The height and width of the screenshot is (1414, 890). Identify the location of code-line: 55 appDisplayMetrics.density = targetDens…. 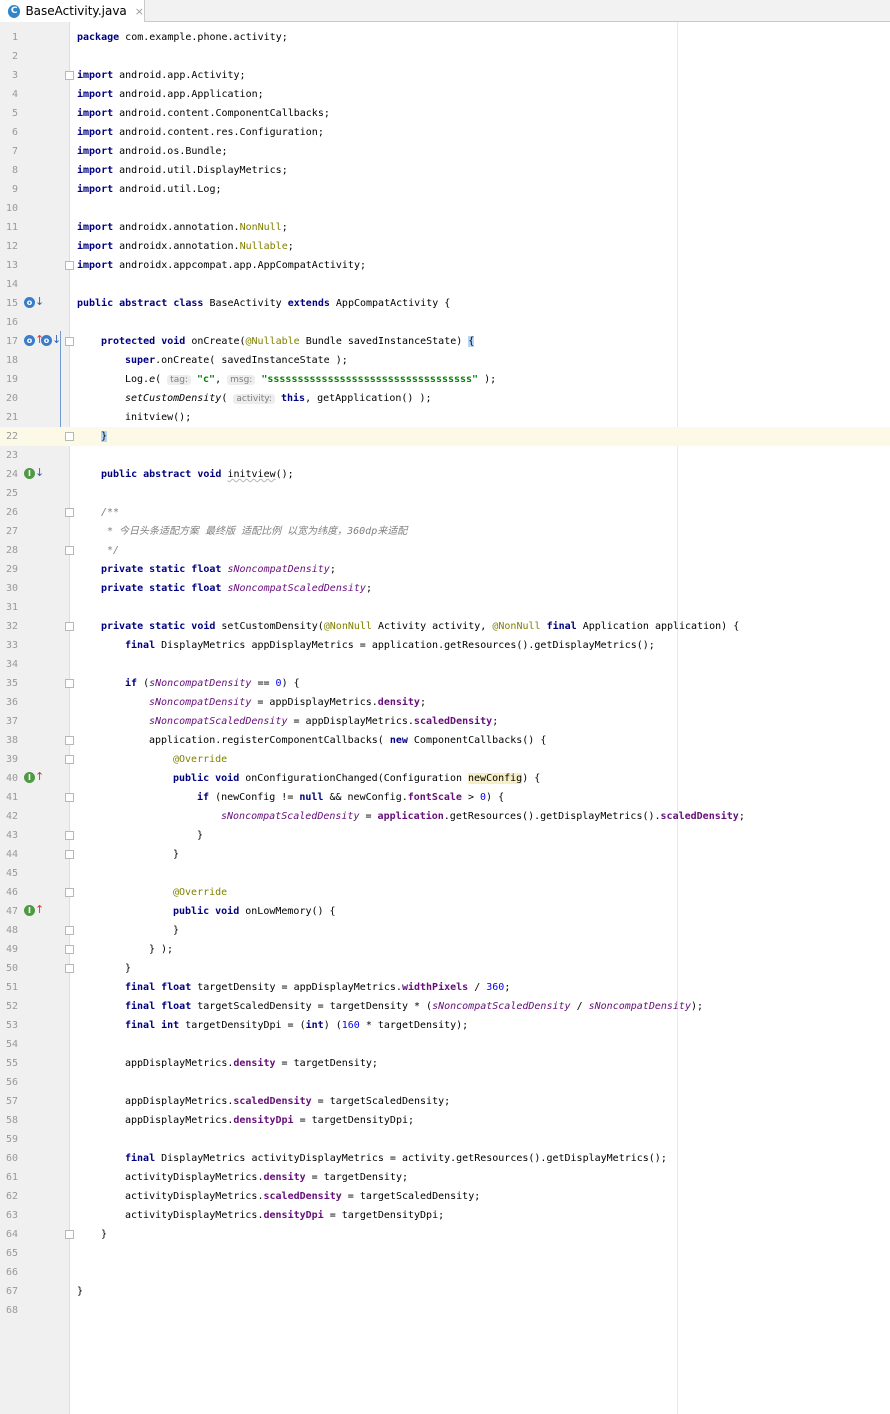
(445, 1063).